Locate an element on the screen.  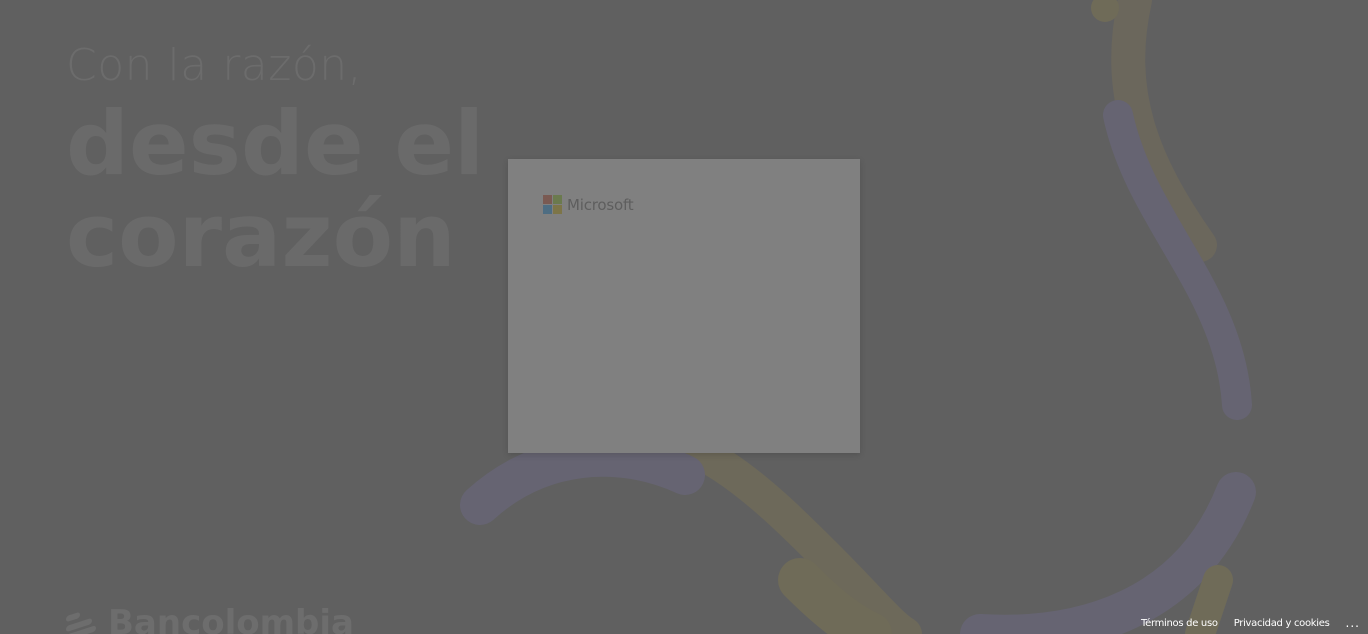
bancolombia-logo: Bancolombia is located at coordinates (210, 617).